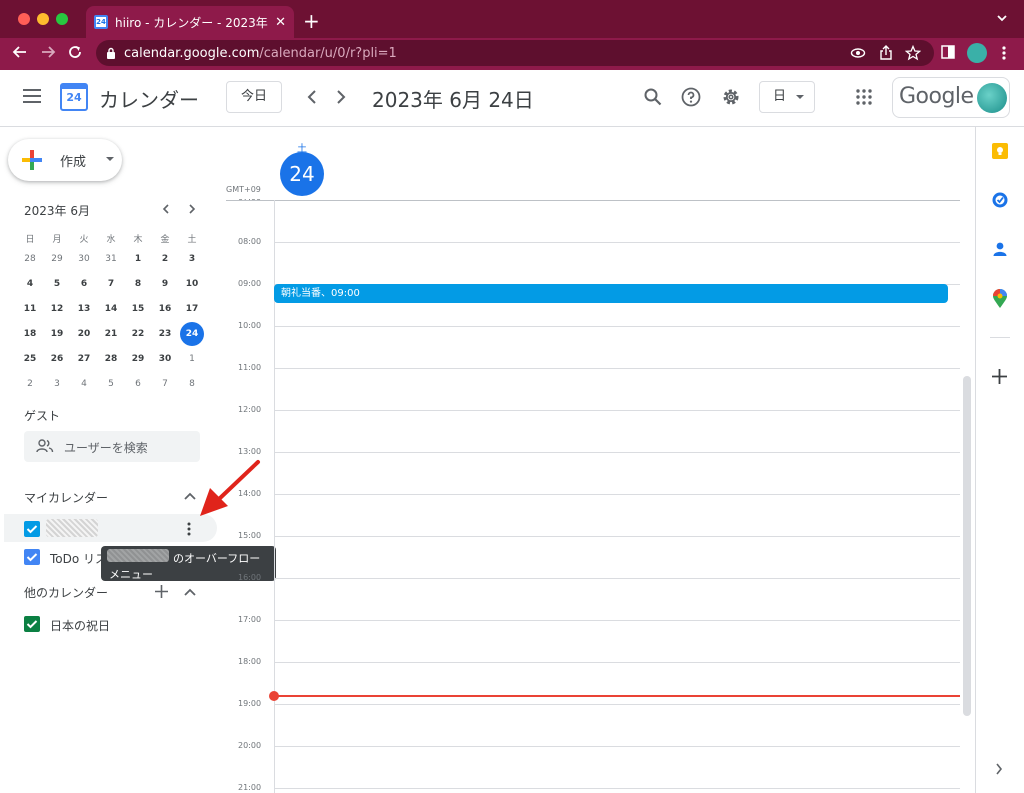 This screenshot has width=1024, height=793. What do you see at coordinates (20, 52) in the screenshot?
I see `back-arrow-icon` at bounding box center [20, 52].